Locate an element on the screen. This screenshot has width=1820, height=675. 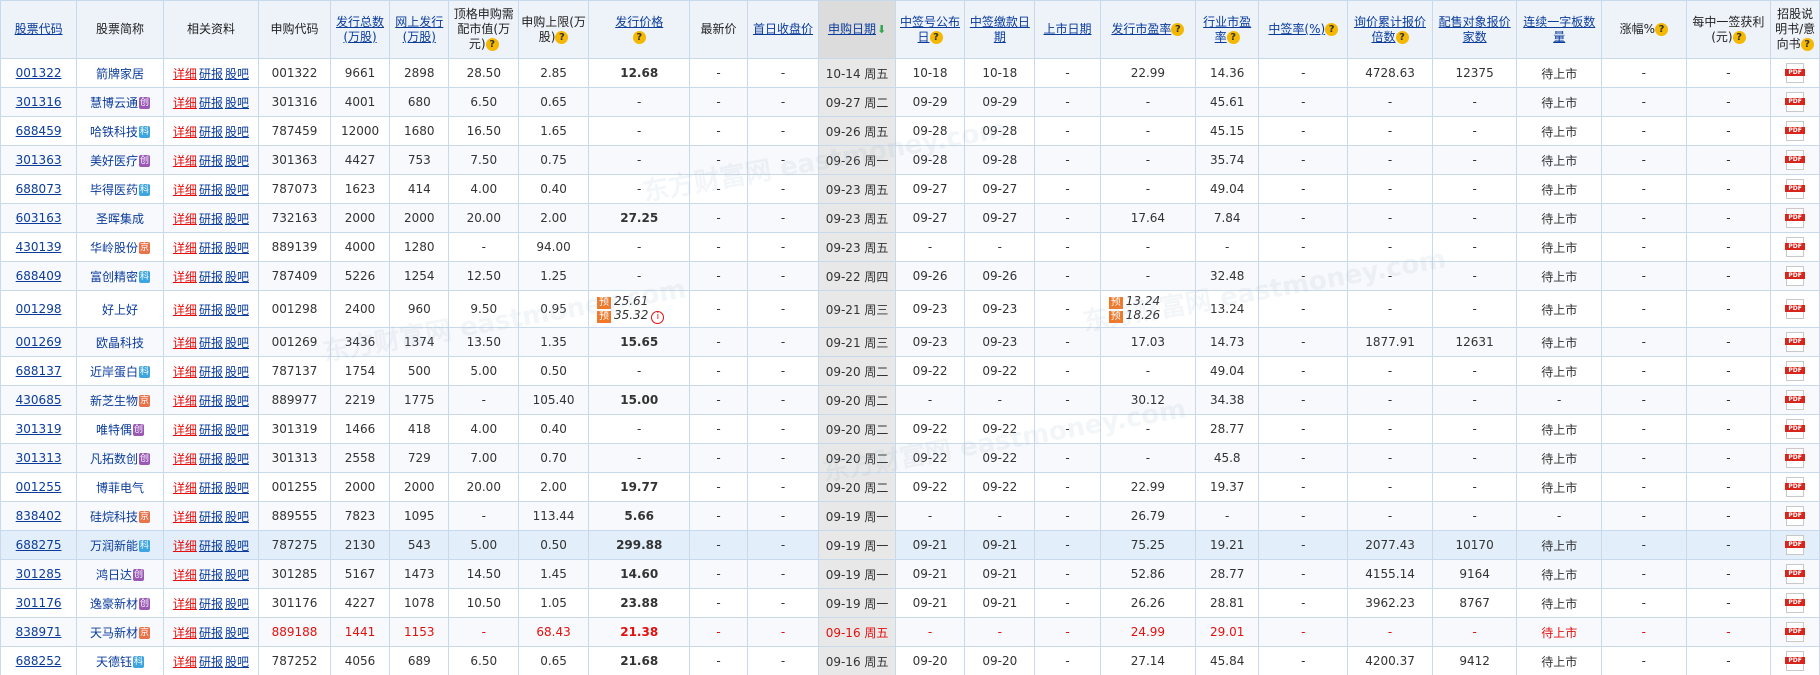
stock-code-link: 688252 is located at coordinates (39, 661).